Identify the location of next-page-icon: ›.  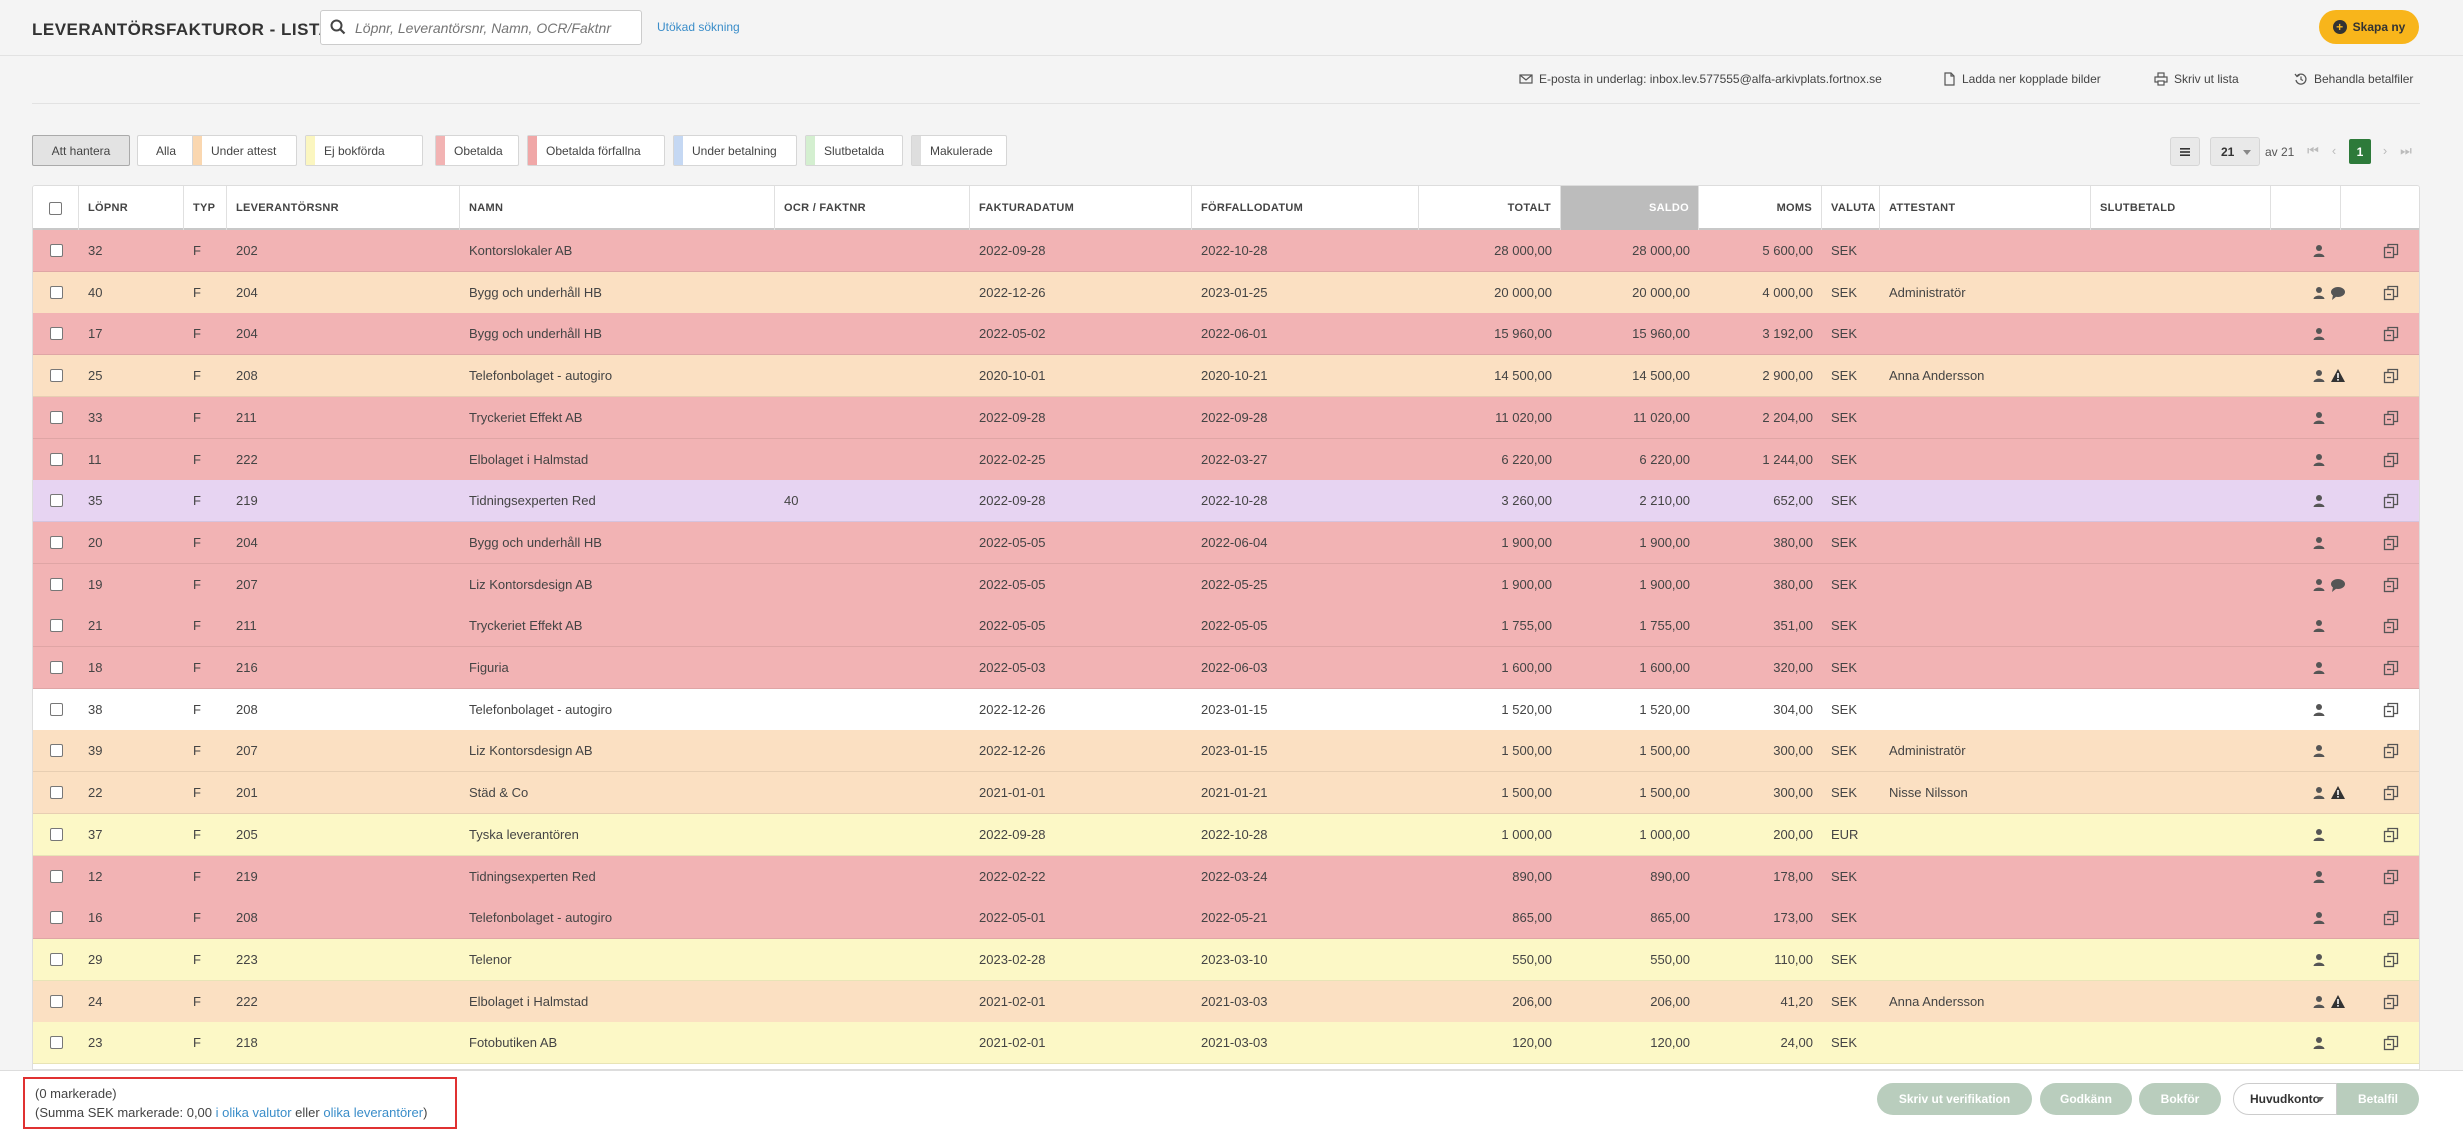
(2385, 151).